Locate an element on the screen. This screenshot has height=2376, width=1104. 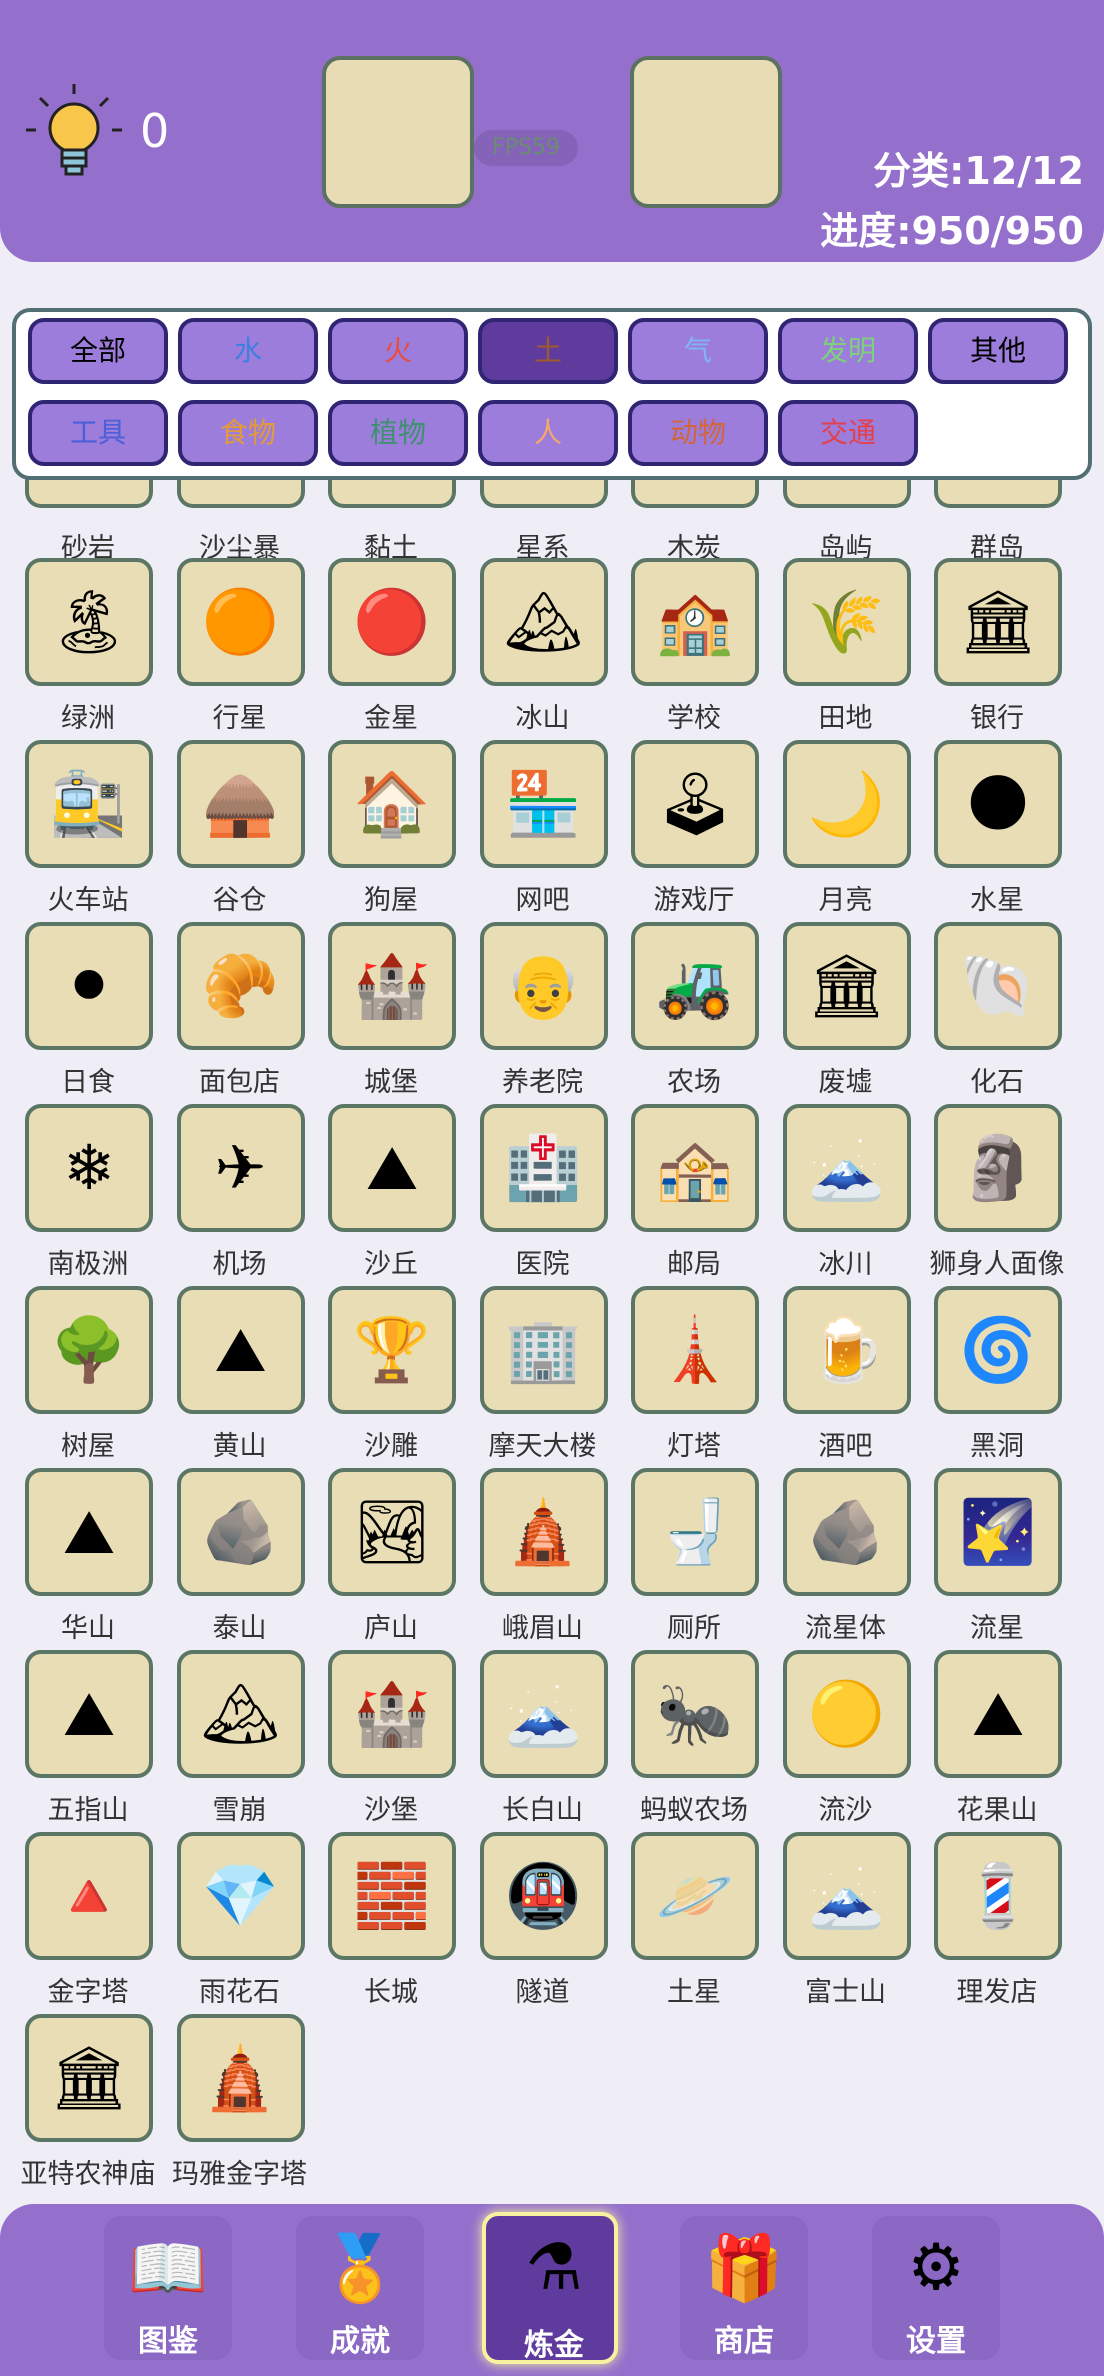
field-icon-glyph: 🌾 is located at coordinates (846, 621).